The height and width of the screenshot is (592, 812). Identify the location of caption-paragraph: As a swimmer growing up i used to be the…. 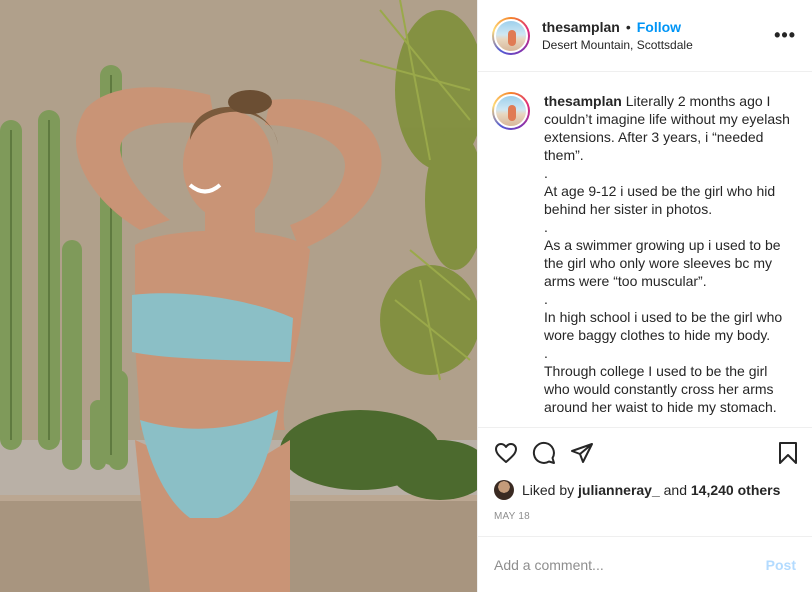
(662, 263).